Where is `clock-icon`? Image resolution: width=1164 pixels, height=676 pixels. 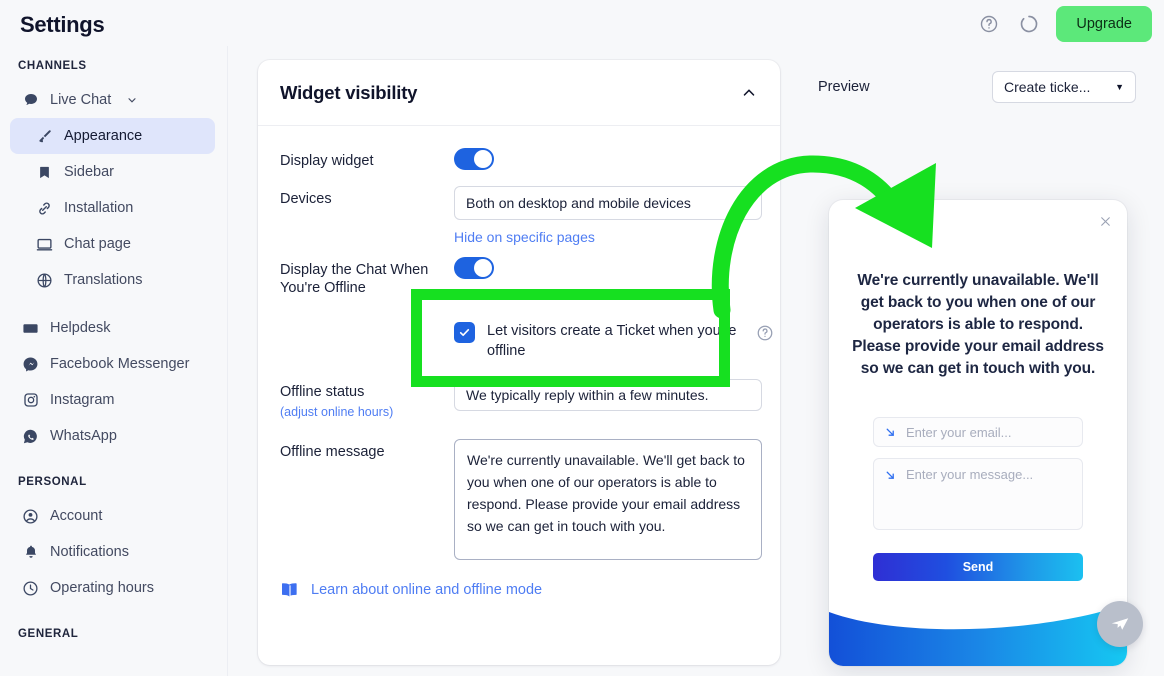
clock-icon is located at coordinates (30, 588).